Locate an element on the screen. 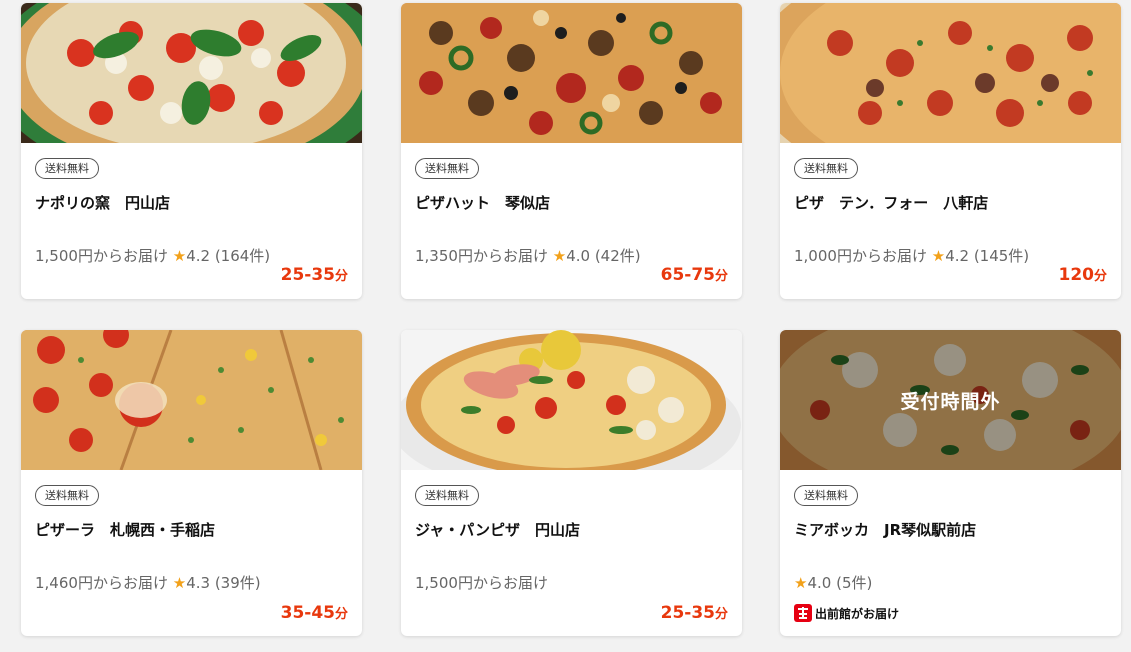 The image size is (1131, 652). shop-name: ピザーラ 札幌西・手稲店 is located at coordinates (125, 530).